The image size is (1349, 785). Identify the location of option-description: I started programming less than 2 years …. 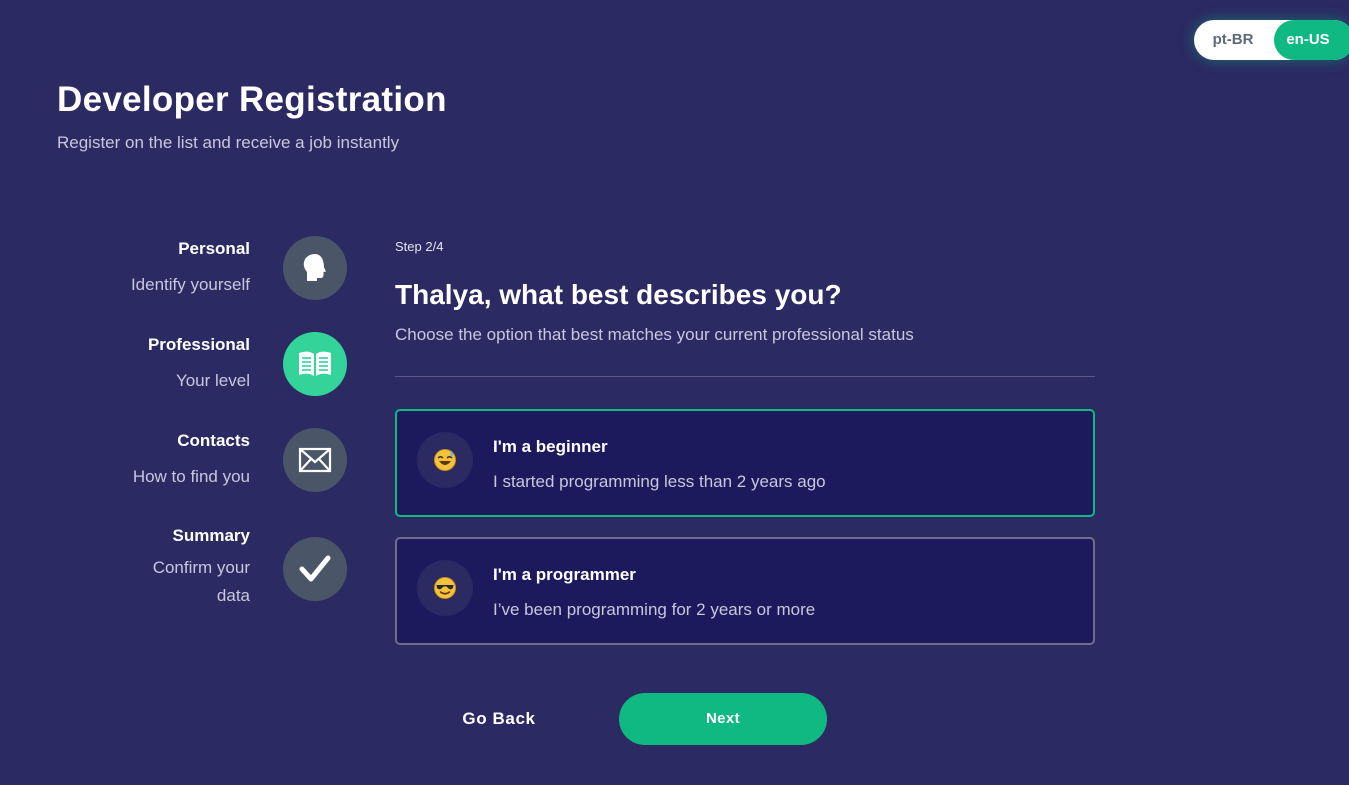
(659, 481).